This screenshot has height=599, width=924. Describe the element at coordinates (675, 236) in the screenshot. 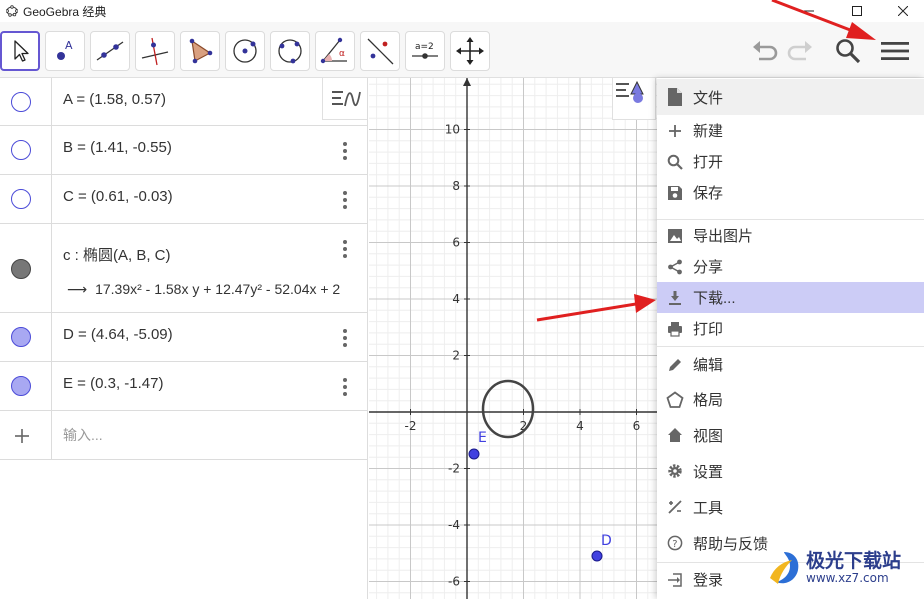

I see `image-icon` at that location.